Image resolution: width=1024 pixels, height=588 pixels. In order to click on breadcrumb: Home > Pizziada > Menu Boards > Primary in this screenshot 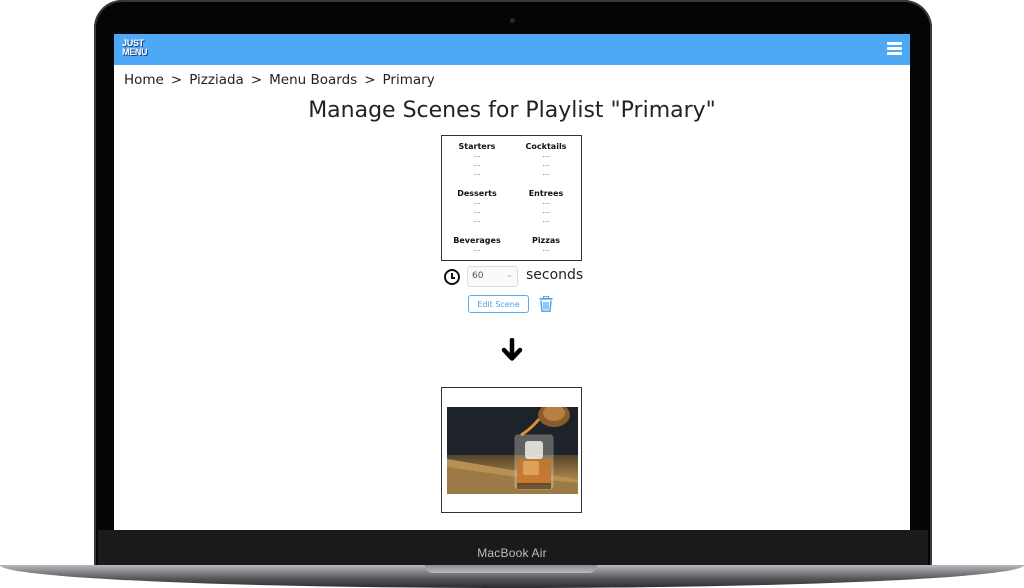, I will do `click(279, 80)`.